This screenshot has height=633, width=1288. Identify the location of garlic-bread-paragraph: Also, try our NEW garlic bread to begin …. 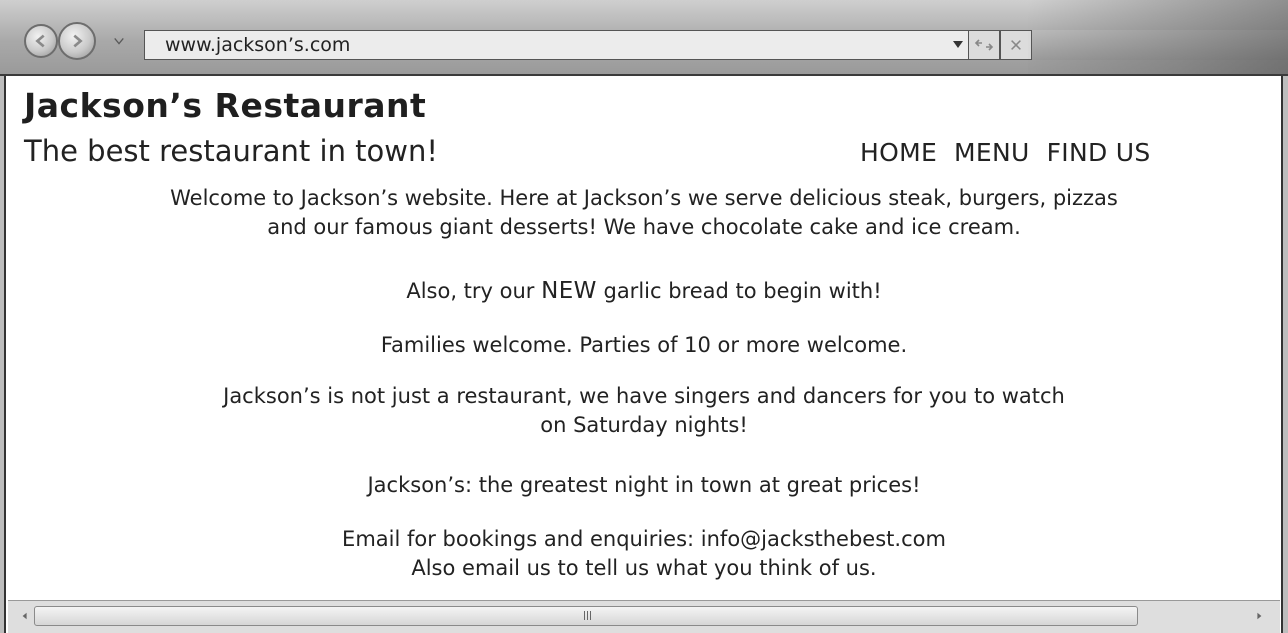
(644, 291).